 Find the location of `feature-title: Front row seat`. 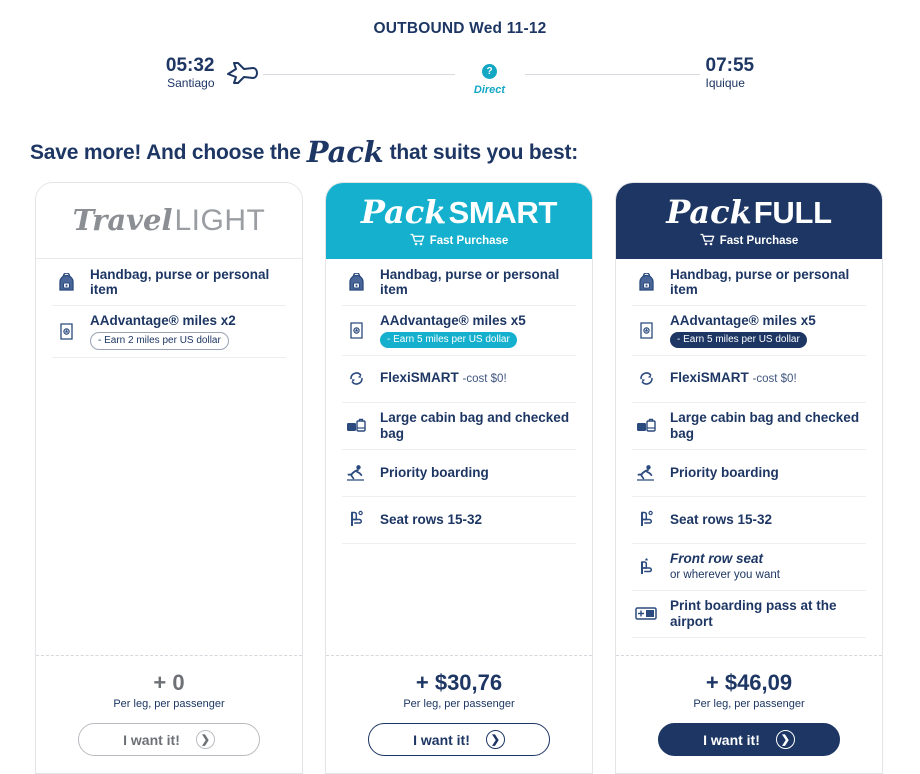

feature-title: Front row seat is located at coordinates (717, 559).